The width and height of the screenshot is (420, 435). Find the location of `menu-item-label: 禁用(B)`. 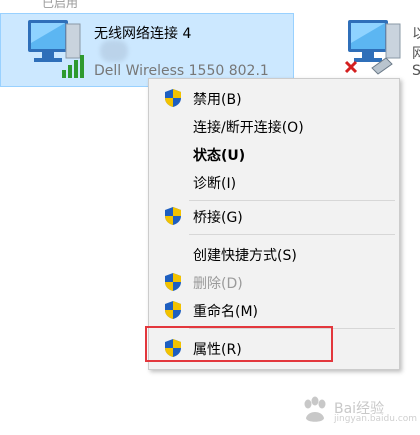

menu-item-label: 禁用(B) is located at coordinates (217, 100).